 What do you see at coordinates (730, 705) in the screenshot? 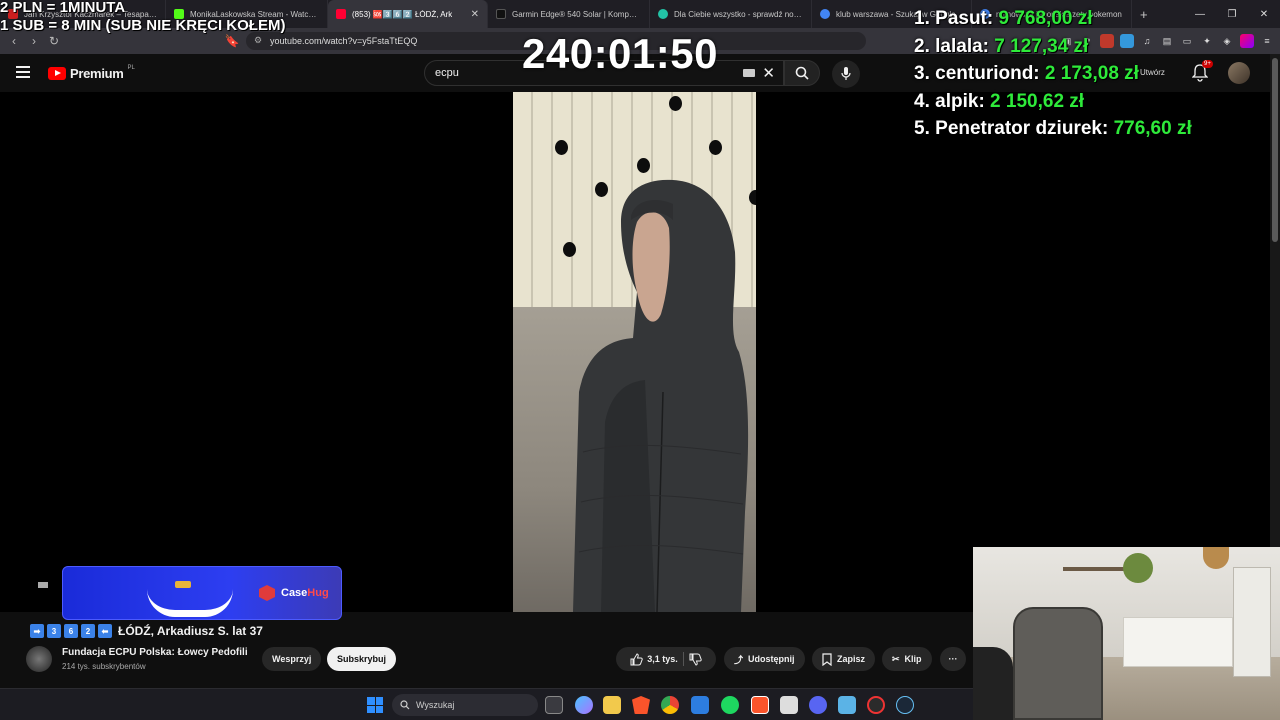
I see `spotify-icon` at bounding box center [730, 705].